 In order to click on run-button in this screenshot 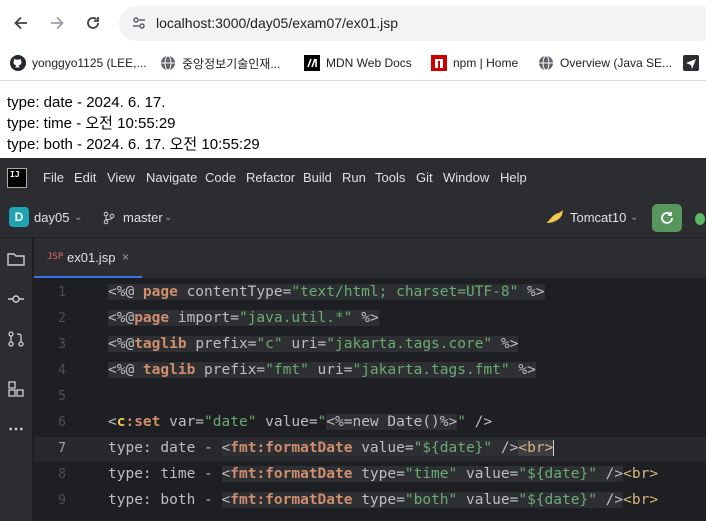, I will do `click(667, 218)`.